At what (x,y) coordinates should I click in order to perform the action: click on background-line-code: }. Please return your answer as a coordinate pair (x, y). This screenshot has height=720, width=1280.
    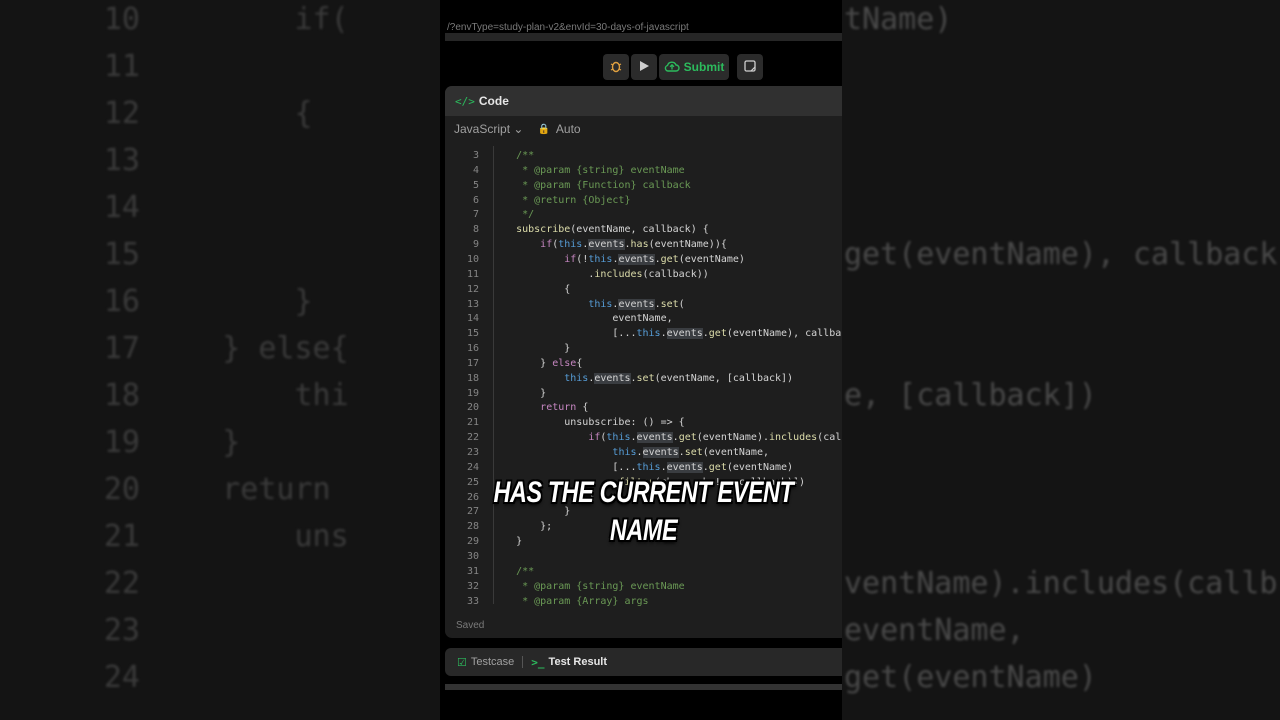
    Looking at the image, I should click on (231, 301).